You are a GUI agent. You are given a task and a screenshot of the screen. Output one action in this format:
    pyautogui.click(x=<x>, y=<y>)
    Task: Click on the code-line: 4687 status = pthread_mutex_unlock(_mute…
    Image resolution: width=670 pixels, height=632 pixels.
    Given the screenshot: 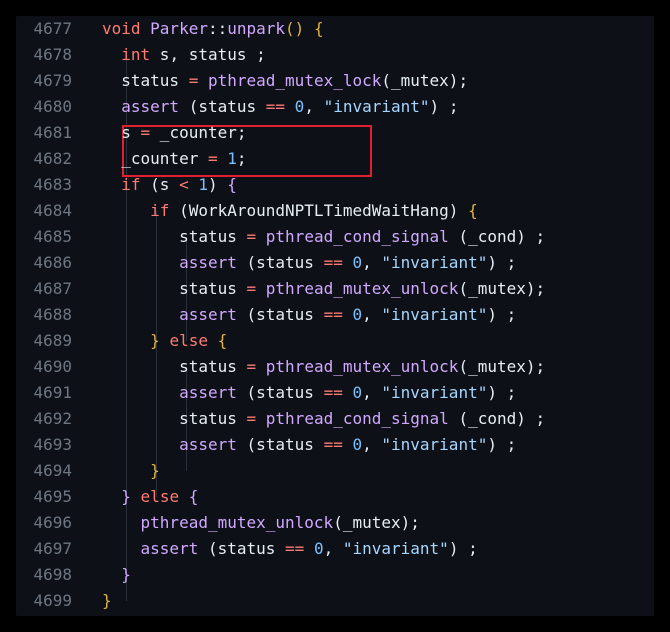 What is the action you would take?
    pyautogui.click(x=280, y=289)
    